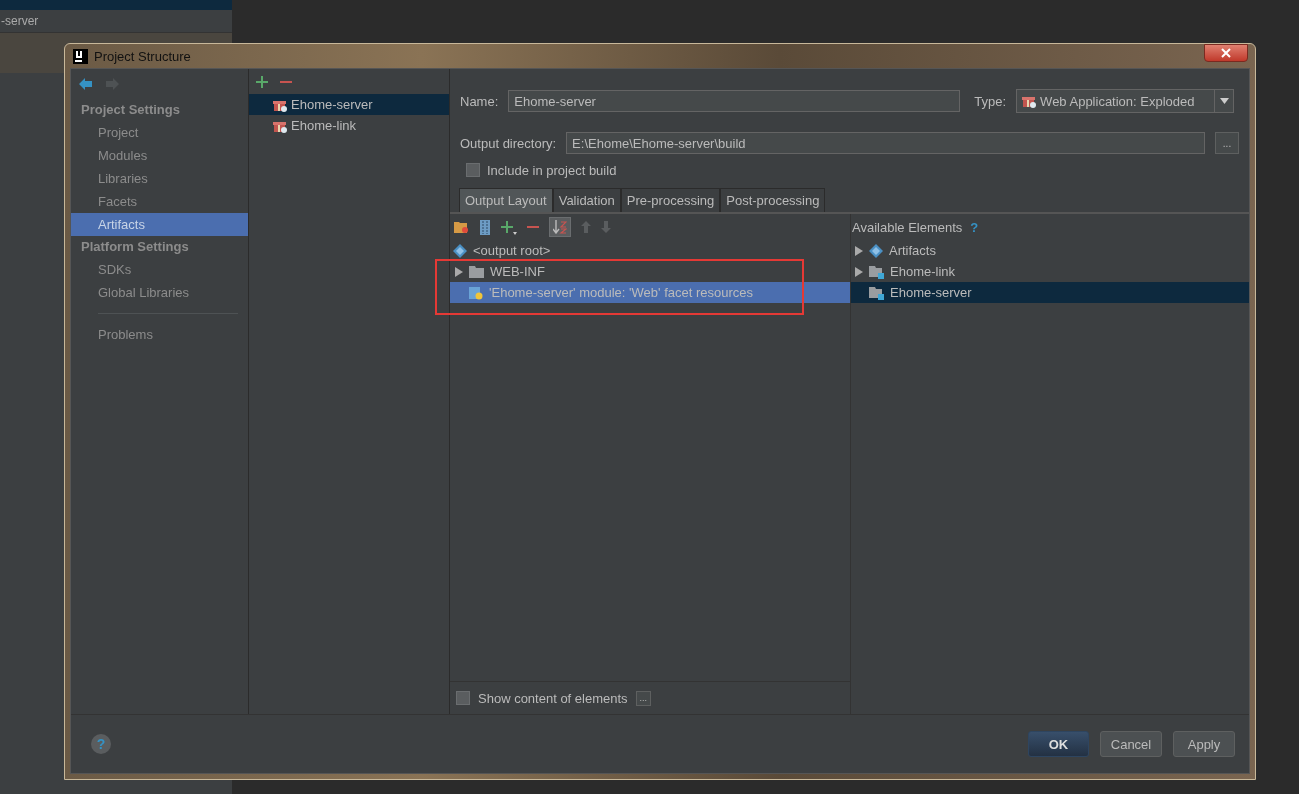 Image resolution: width=1299 pixels, height=794 pixels. I want to click on output-directory-label: Output directory:, so click(508, 143).